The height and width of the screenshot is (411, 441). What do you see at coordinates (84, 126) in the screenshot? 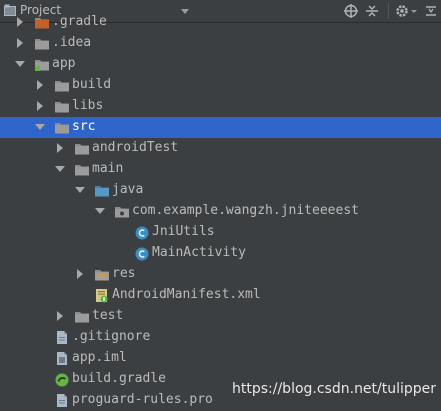
I see `tree-item-label: src` at bounding box center [84, 126].